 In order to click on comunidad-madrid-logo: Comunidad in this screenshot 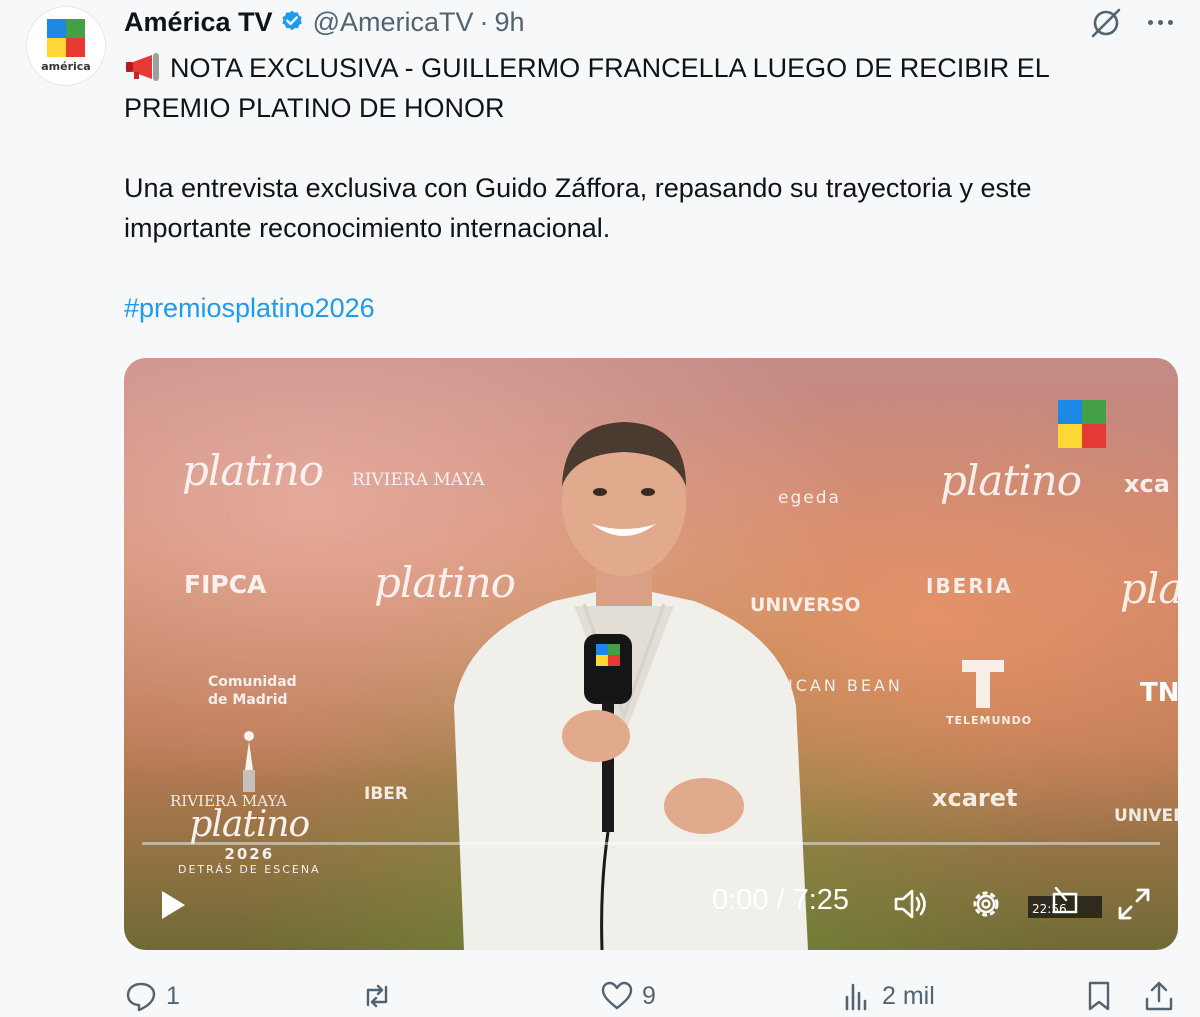, I will do `click(252, 682)`.